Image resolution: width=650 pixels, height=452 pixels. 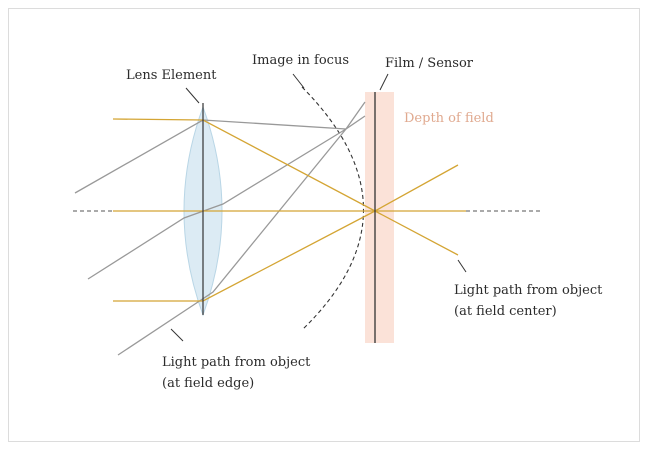 What do you see at coordinates (236, 362) in the screenshot?
I see `edge-path-label-line1: Light path from object` at bounding box center [236, 362].